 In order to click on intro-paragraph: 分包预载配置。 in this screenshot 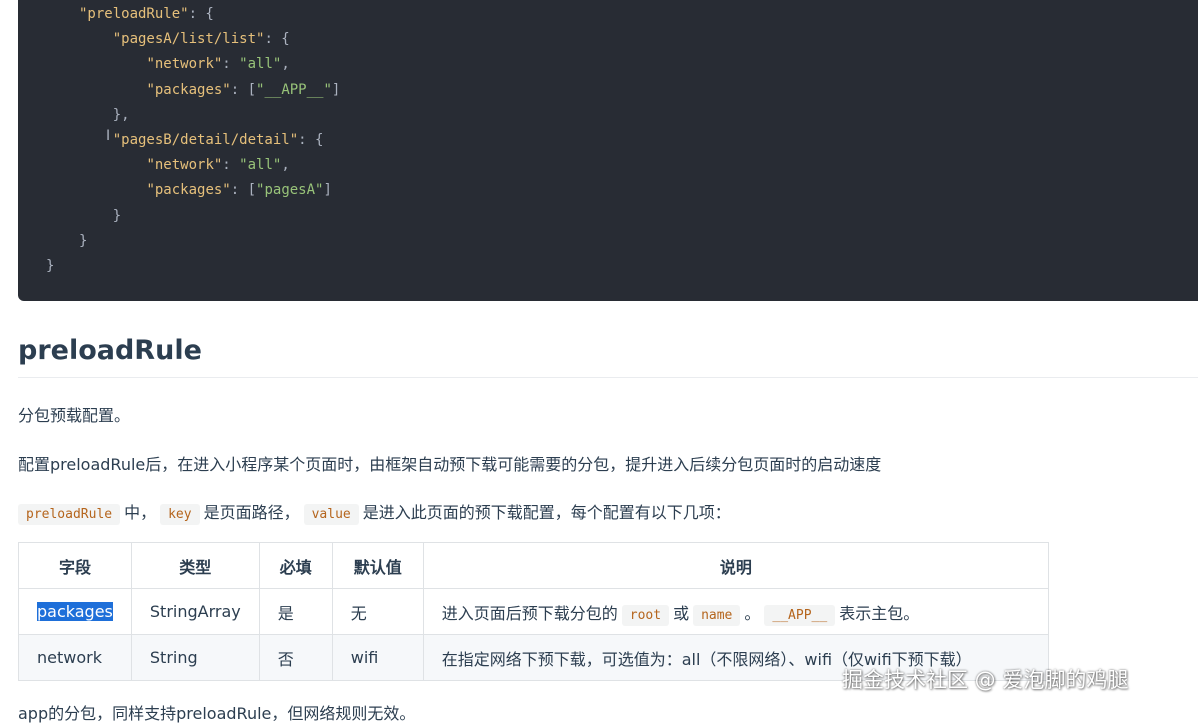, I will do `click(74, 415)`.